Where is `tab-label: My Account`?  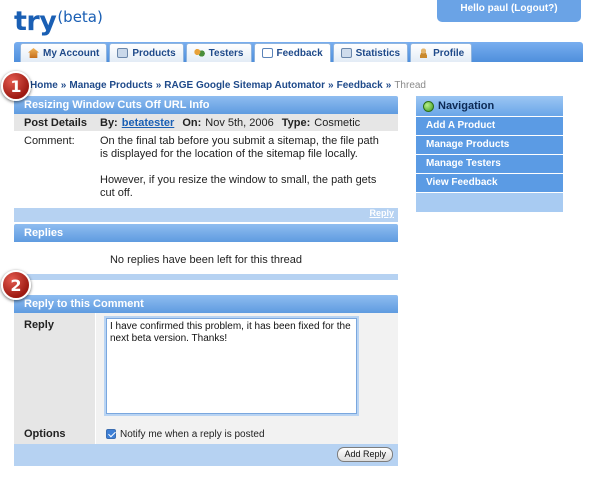
tab-label: My Account is located at coordinates (71, 53).